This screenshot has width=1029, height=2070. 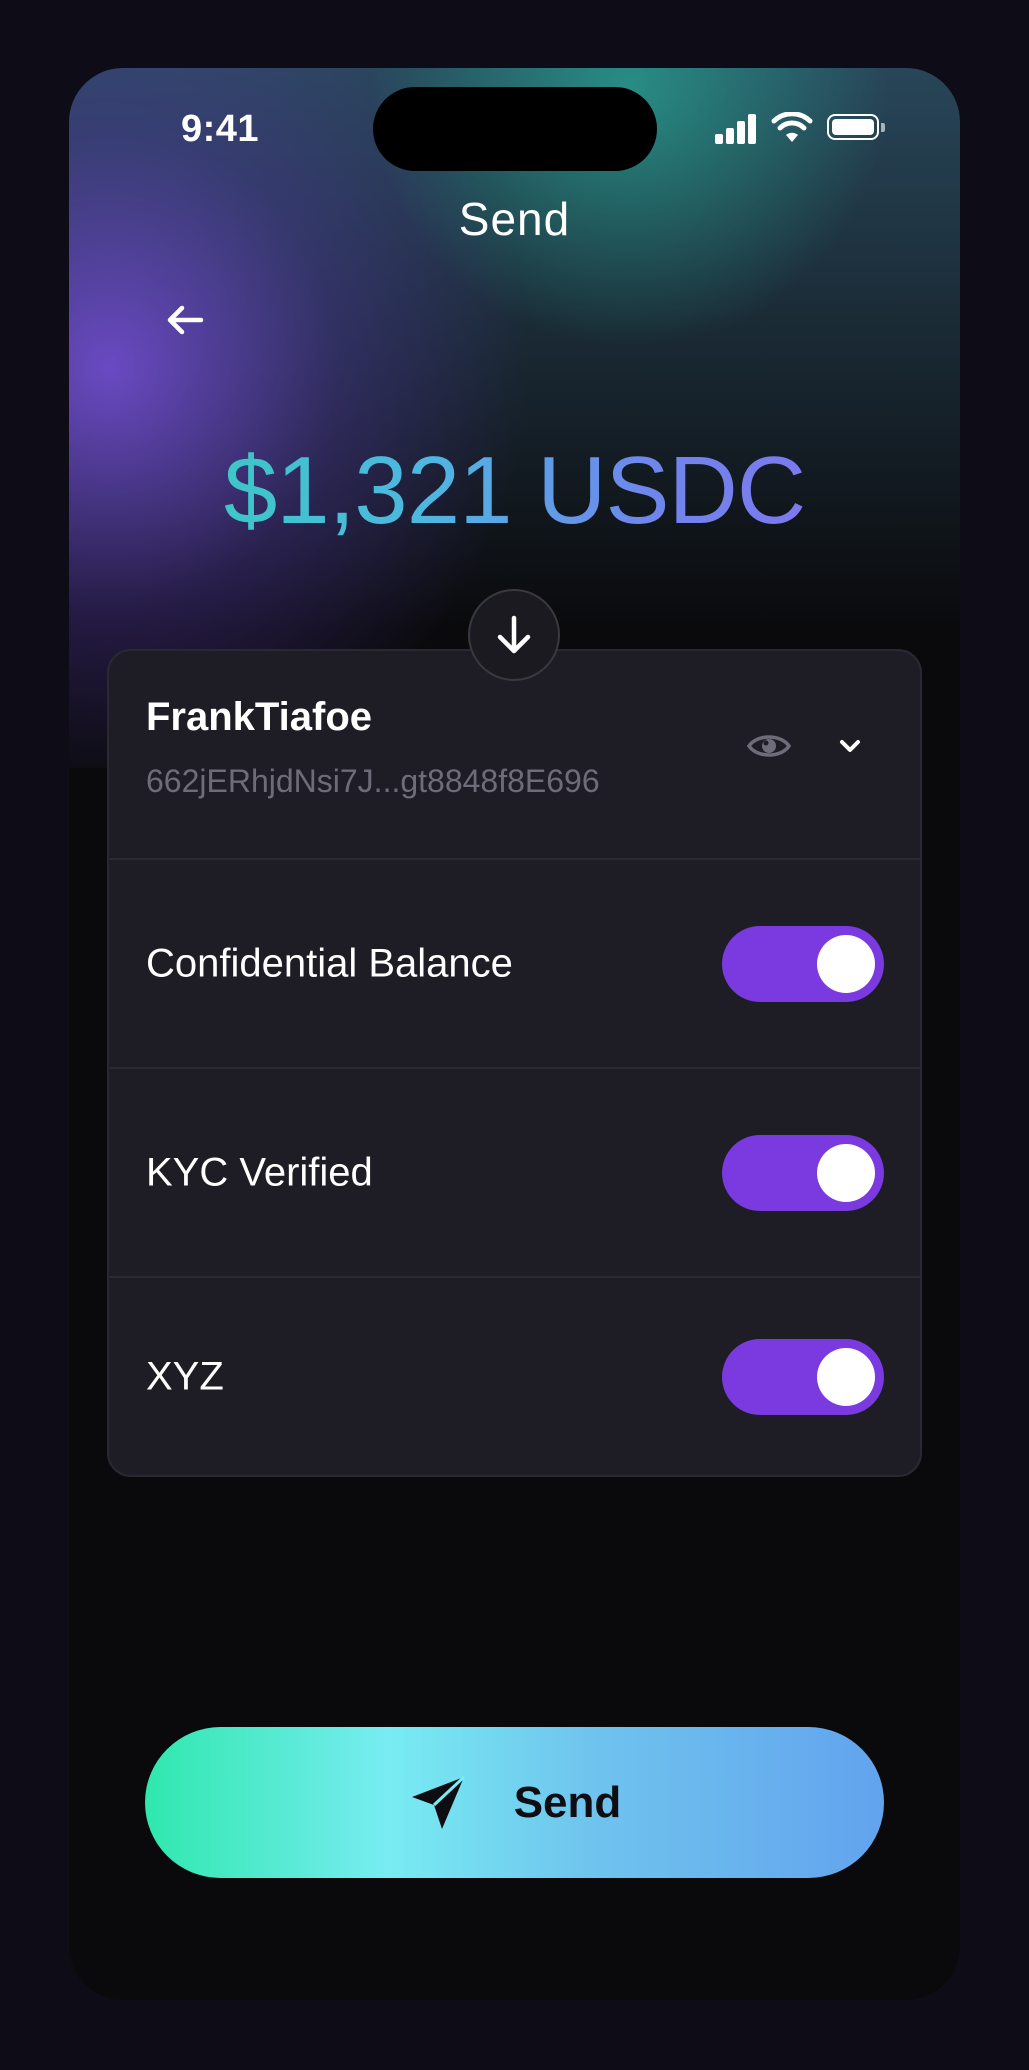 What do you see at coordinates (514, 964) in the screenshot?
I see `option-row-confidential-balance: Confidential Balance` at bounding box center [514, 964].